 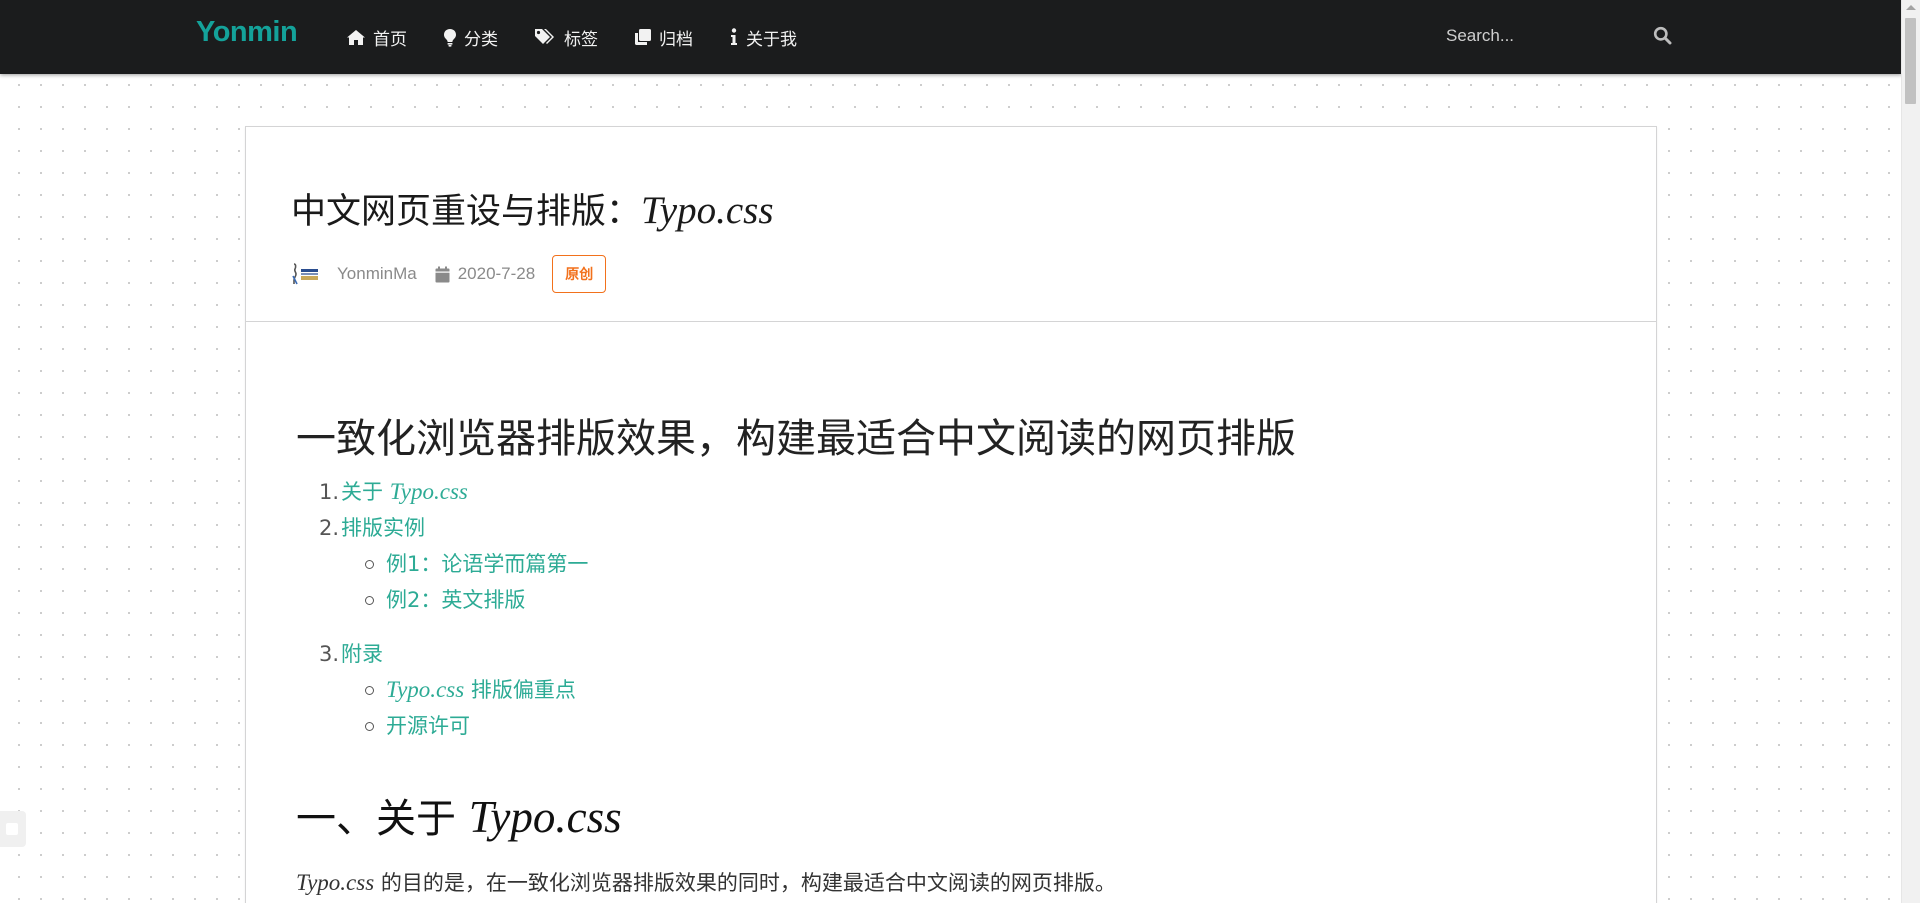 What do you see at coordinates (1910, 61) in the screenshot?
I see `scrollbar-thumb` at bounding box center [1910, 61].